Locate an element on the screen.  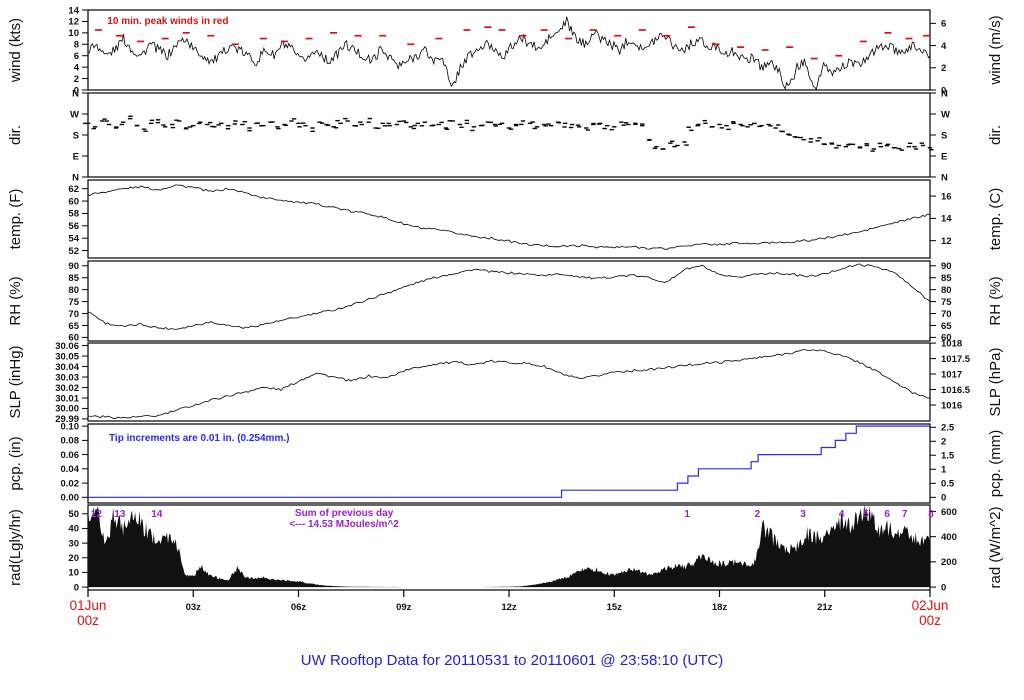
time-axis: 01Jun00z03z 06z 09z 12z 15z 18z 21z 02Jun00z is located at coordinates (509, 609).